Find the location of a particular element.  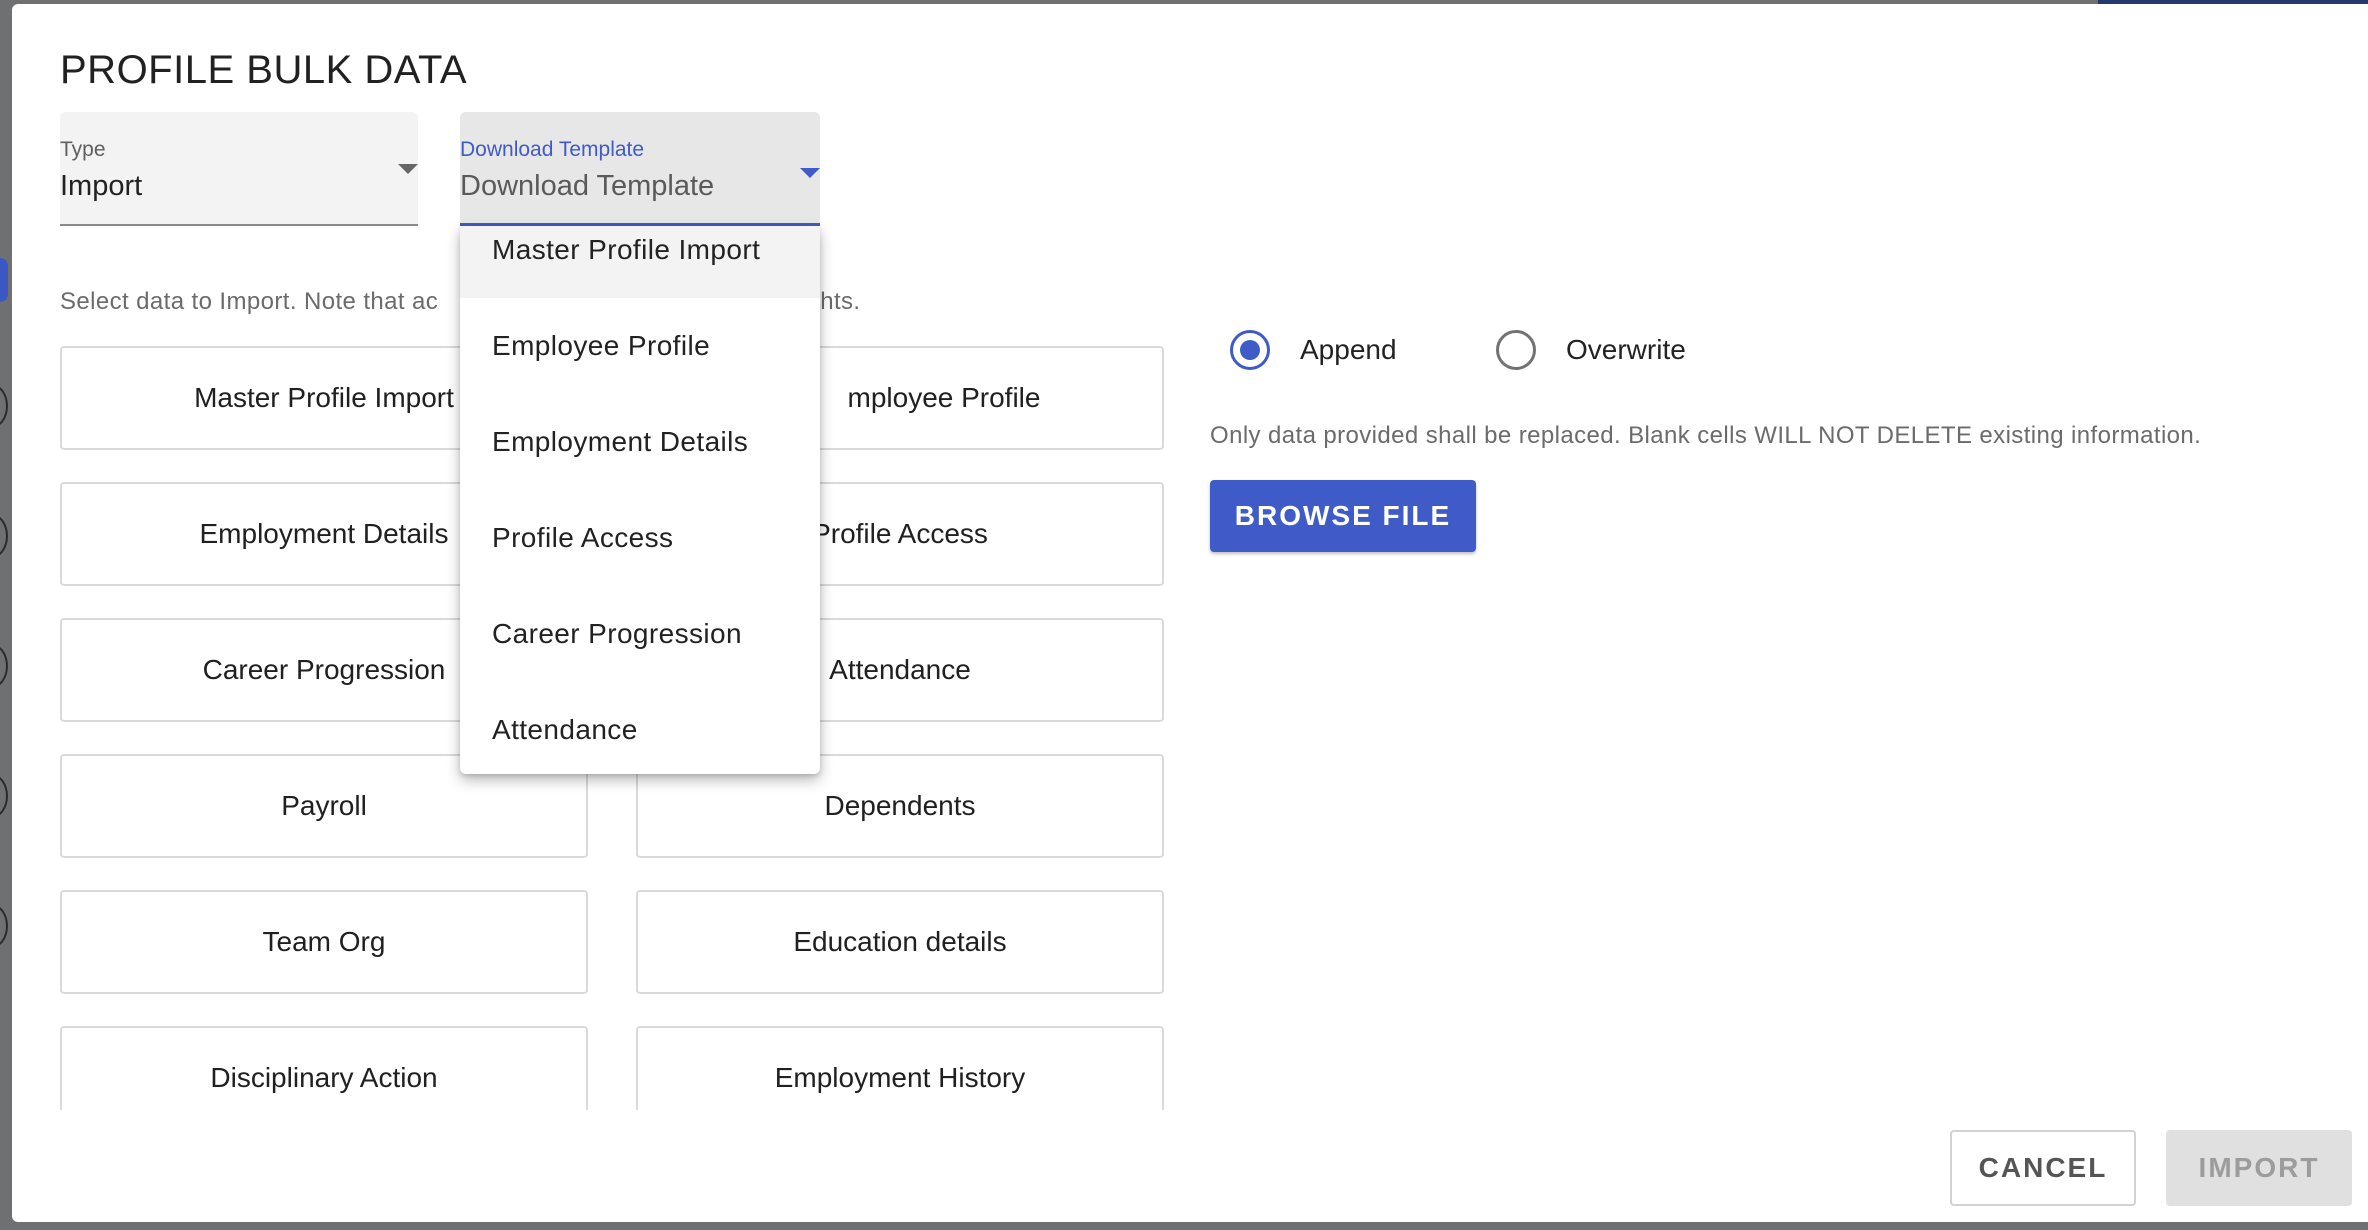

background-nav-indicator is located at coordinates (4, 280).